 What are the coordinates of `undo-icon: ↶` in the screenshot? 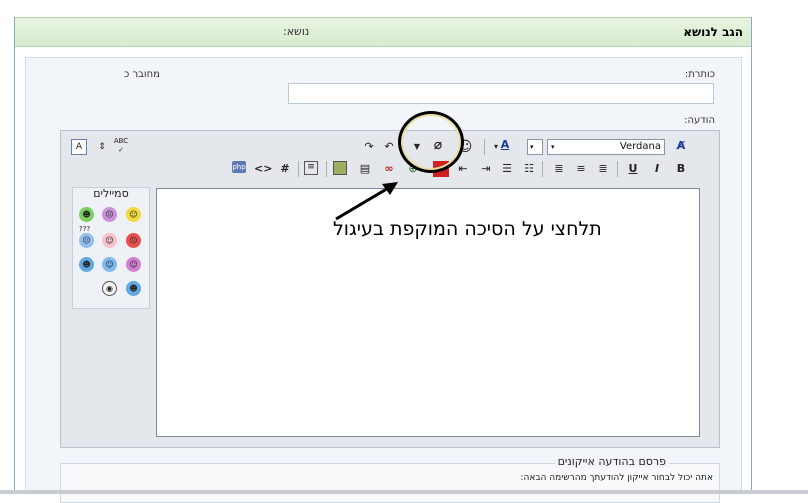 It's located at (389, 147).